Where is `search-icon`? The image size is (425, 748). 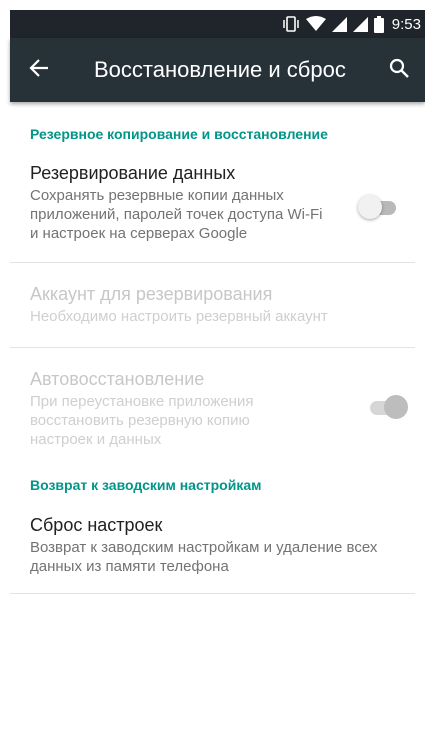
search-icon is located at coordinates (399, 70).